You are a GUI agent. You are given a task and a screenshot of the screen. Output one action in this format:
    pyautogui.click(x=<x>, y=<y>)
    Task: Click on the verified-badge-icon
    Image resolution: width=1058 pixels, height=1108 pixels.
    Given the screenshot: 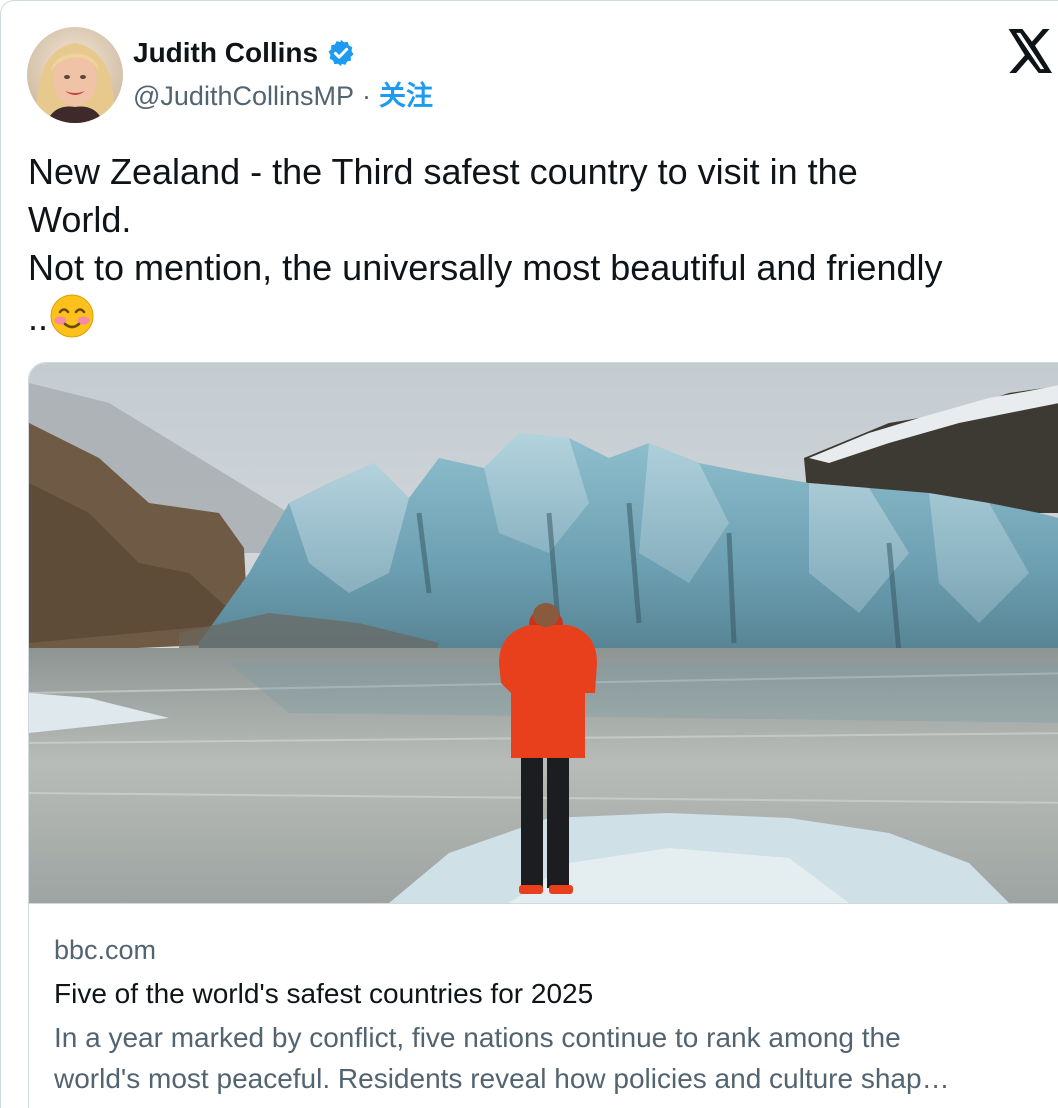 What is the action you would take?
    pyautogui.click(x=341, y=53)
    